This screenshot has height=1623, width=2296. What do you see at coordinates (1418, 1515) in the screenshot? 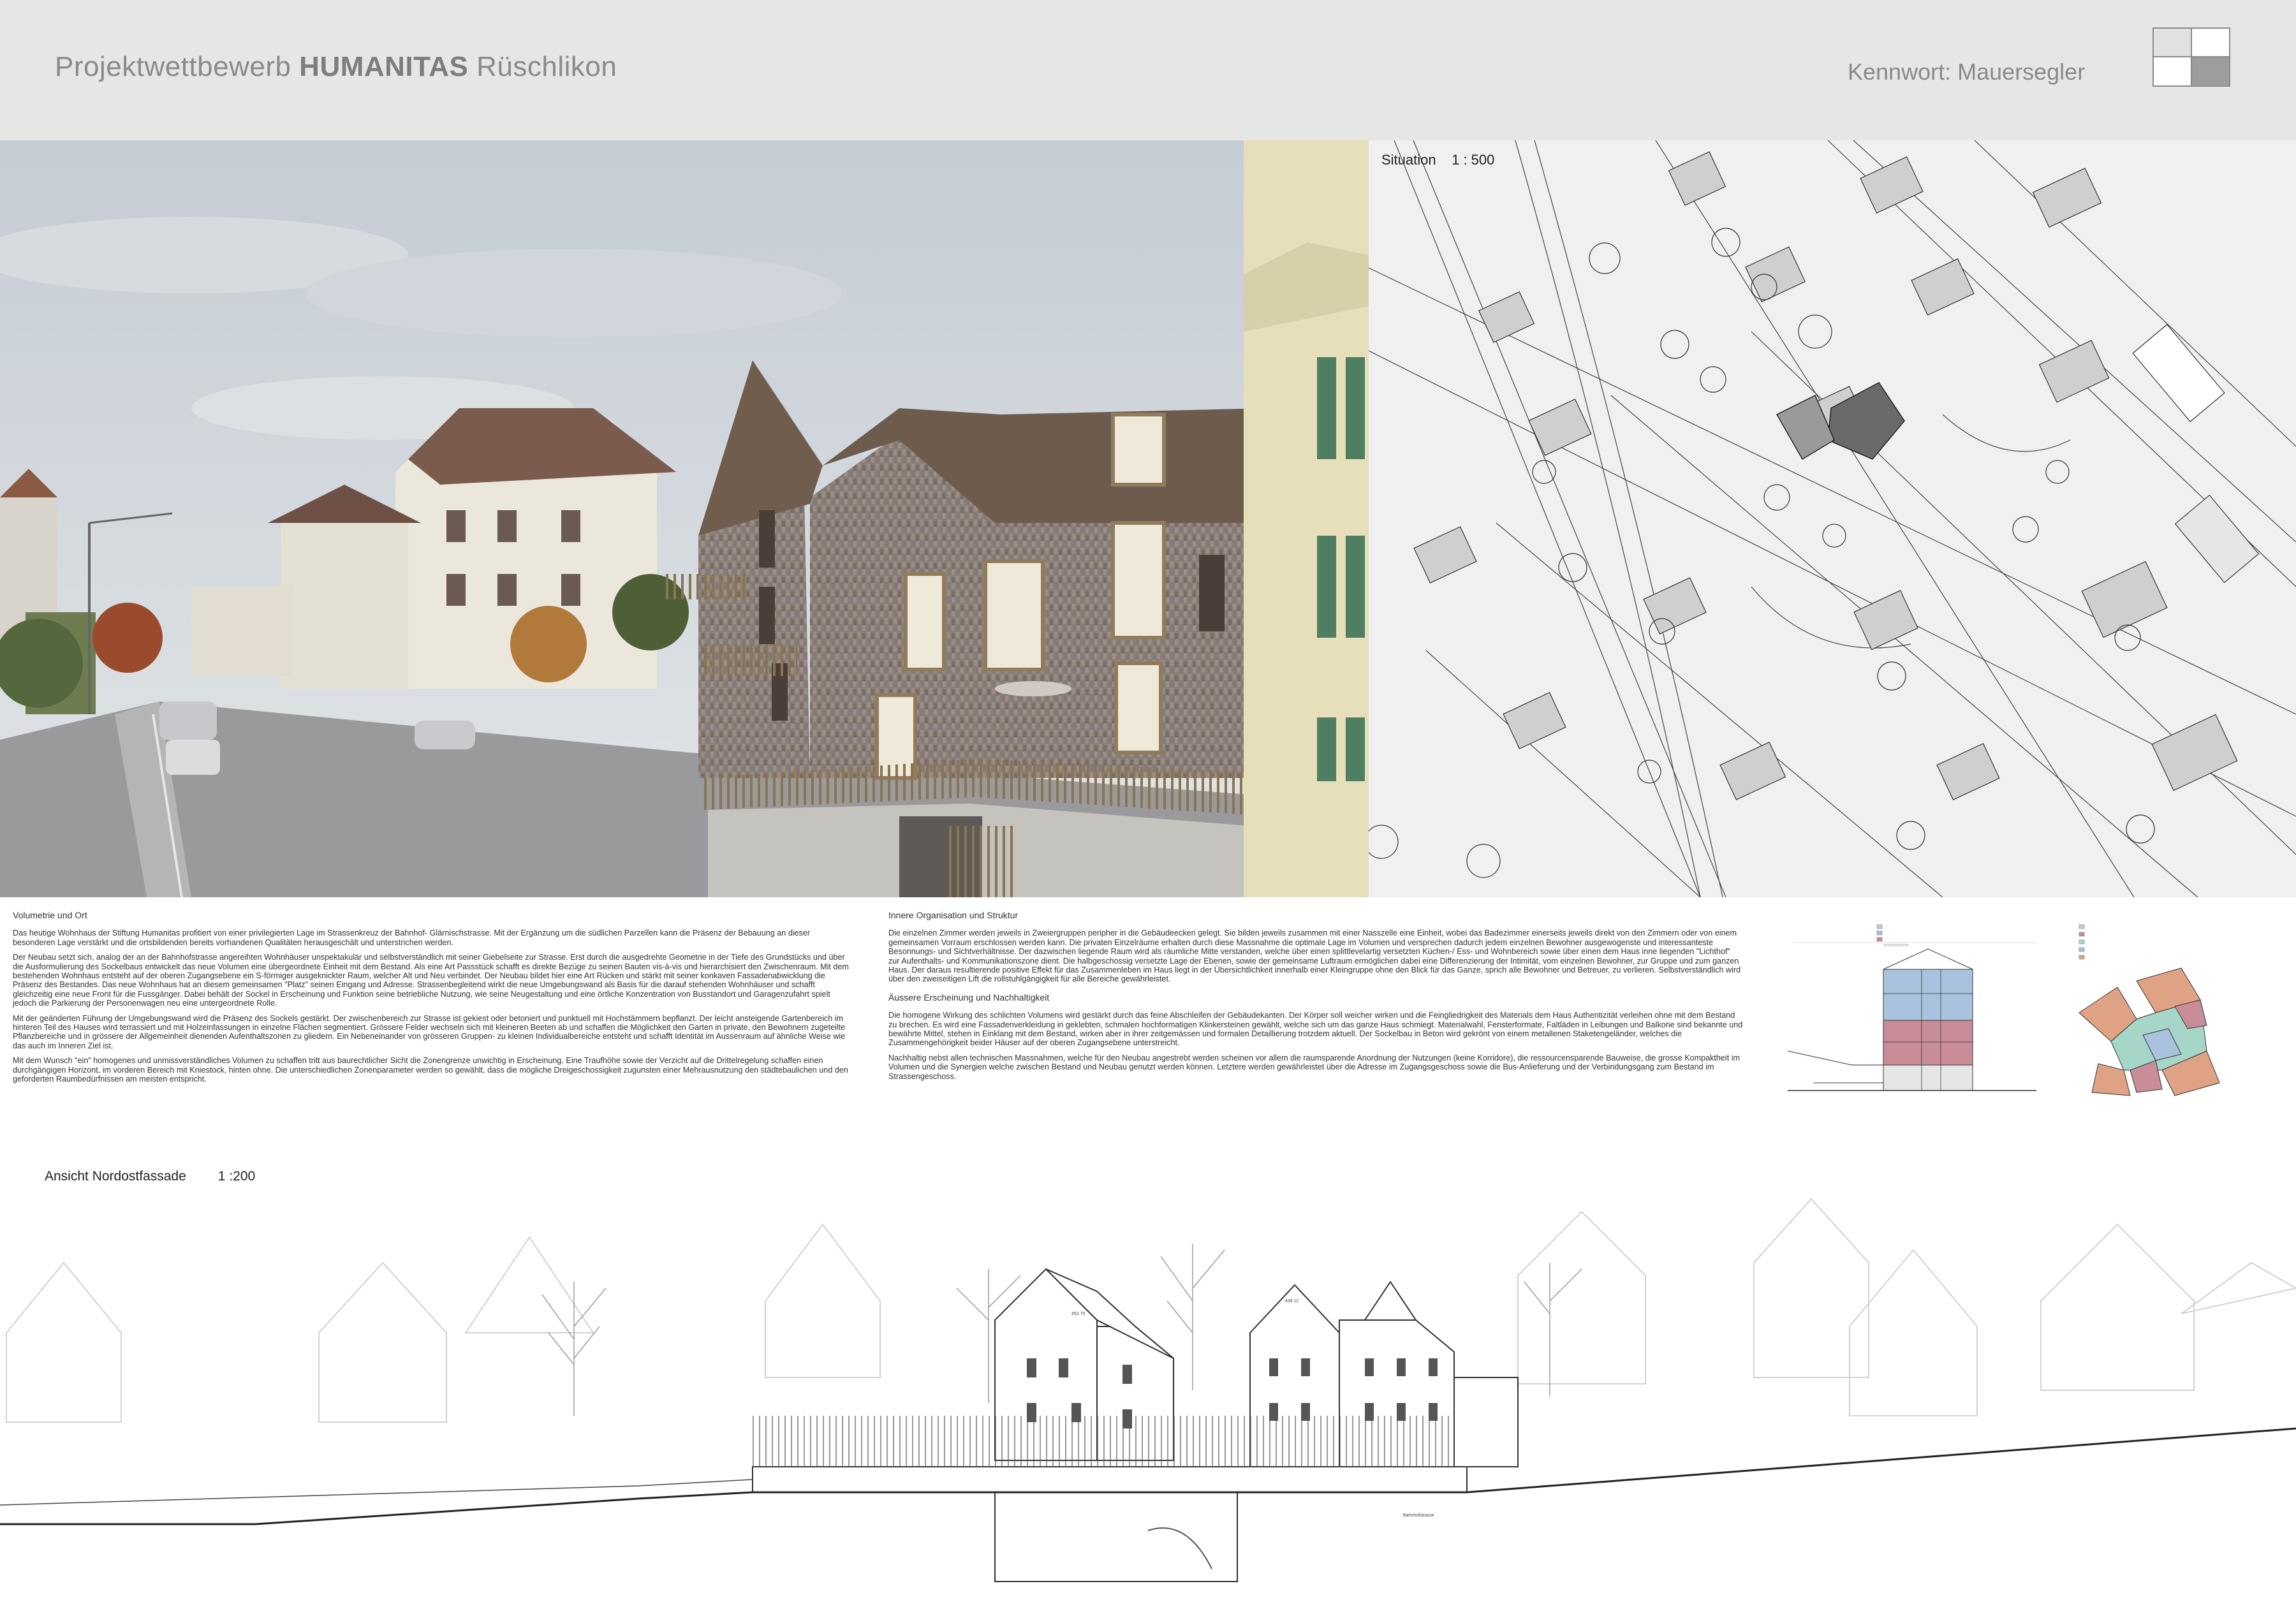
I see `street-label: Bahnhofstrasse` at bounding box center [1418, 1515].